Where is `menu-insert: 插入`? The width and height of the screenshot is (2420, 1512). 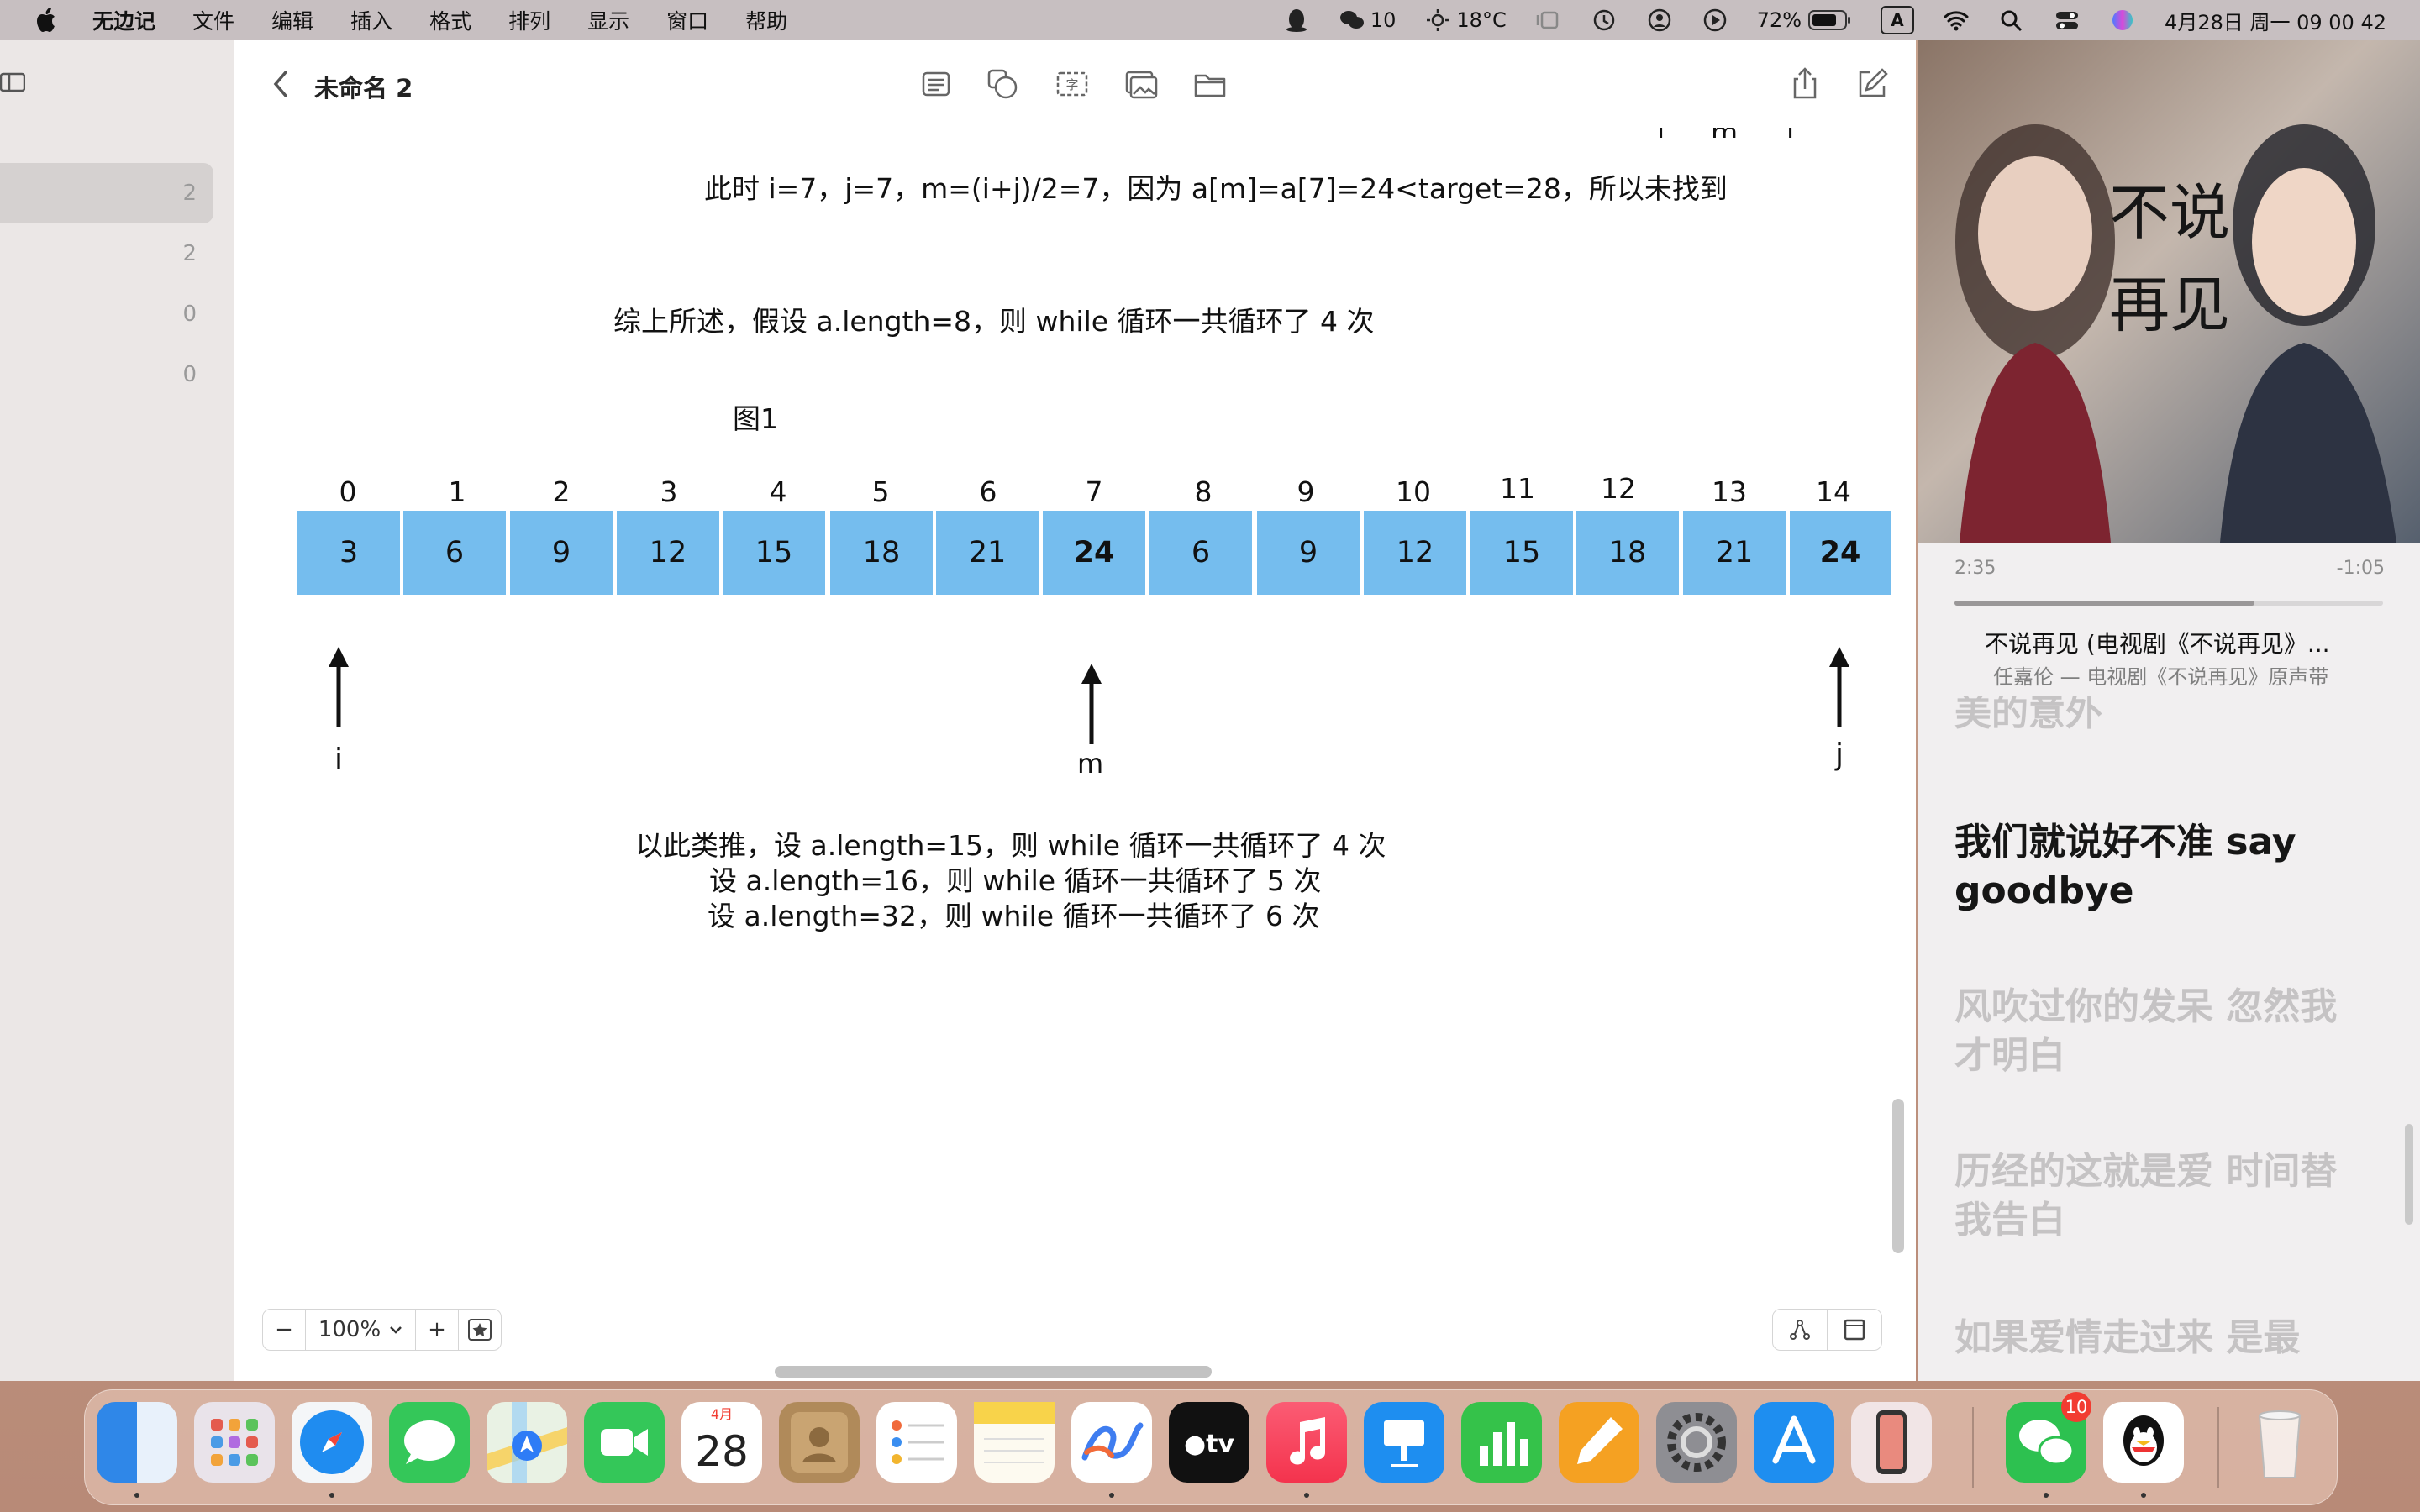 menu-insert: 插入 is located at coordinates (371, 20).